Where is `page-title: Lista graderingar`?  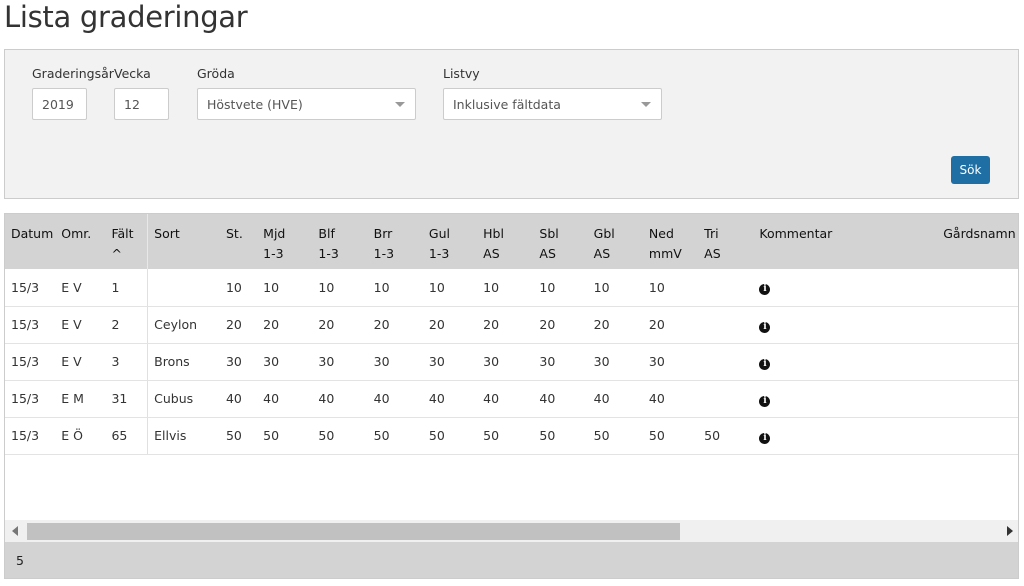 page-title: Lista graderingar is located at coordinates (126, 17).